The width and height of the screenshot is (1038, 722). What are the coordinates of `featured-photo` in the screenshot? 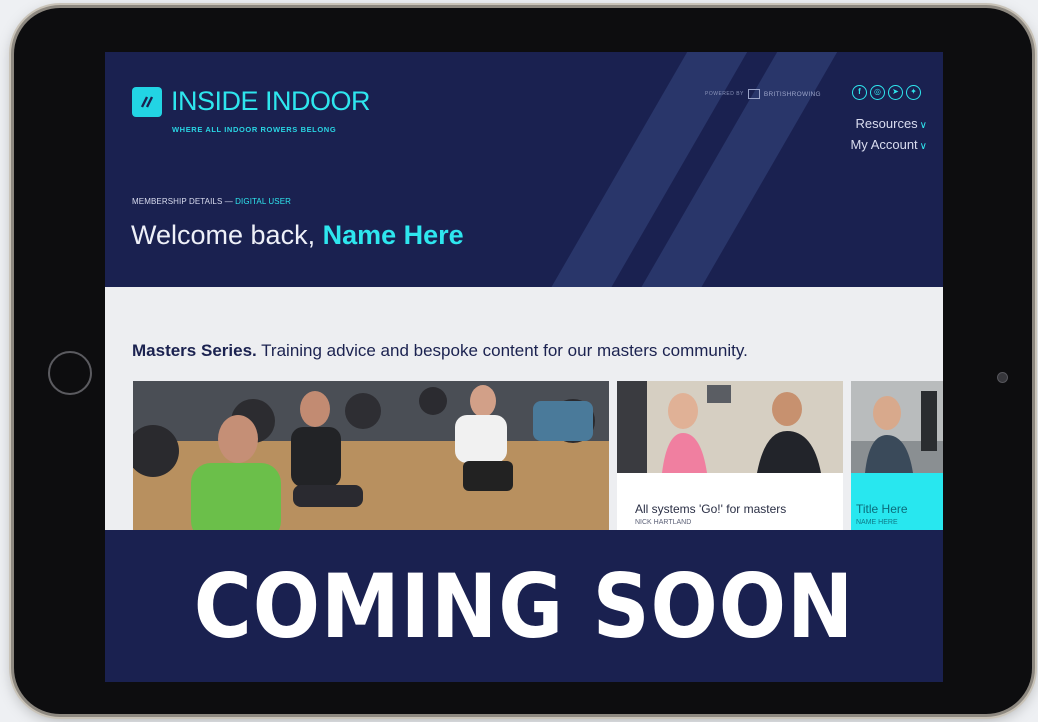 It's located at (371, 461).